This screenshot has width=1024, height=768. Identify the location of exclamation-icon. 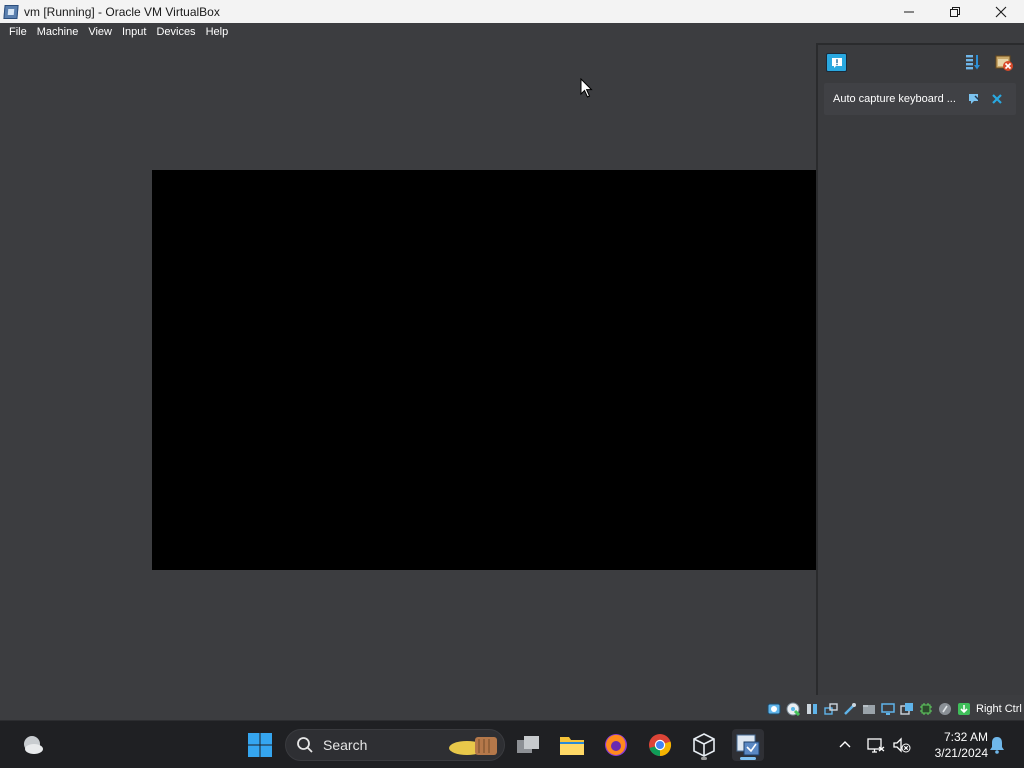
(836, 62).